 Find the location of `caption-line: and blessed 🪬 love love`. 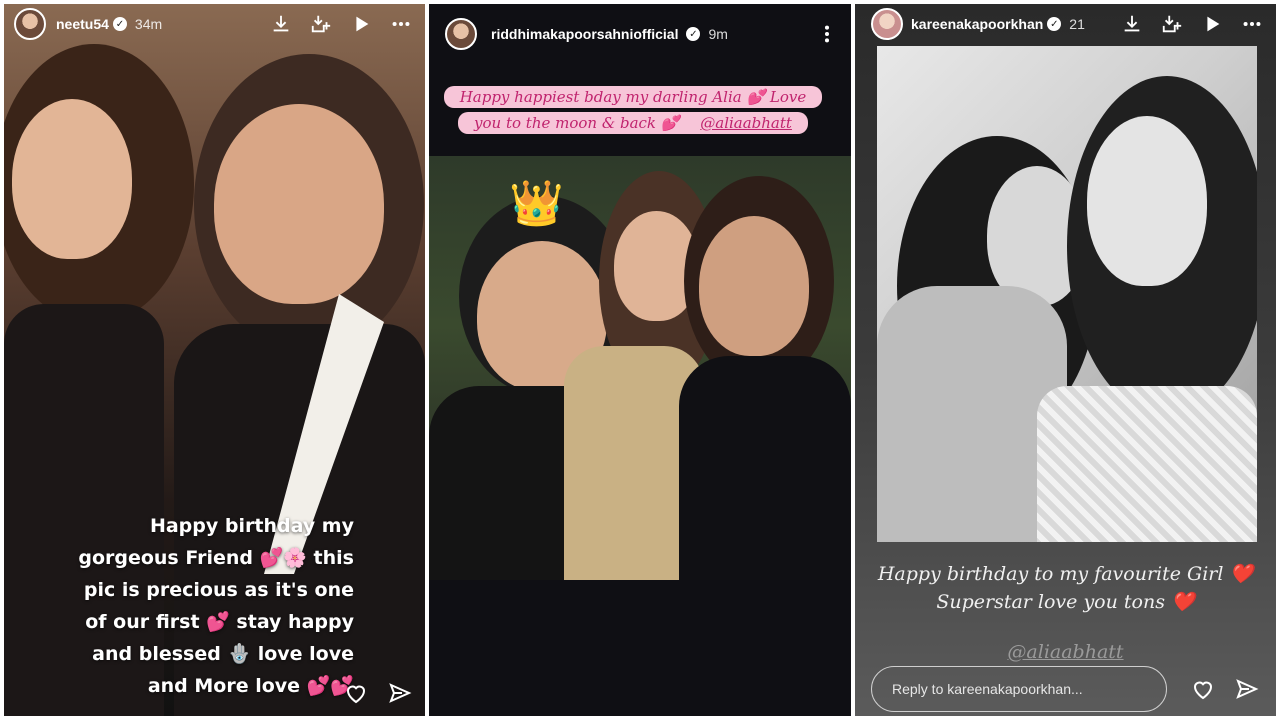

caption-line: and blessed 🪬 love love is located at coordinates (223, 654).